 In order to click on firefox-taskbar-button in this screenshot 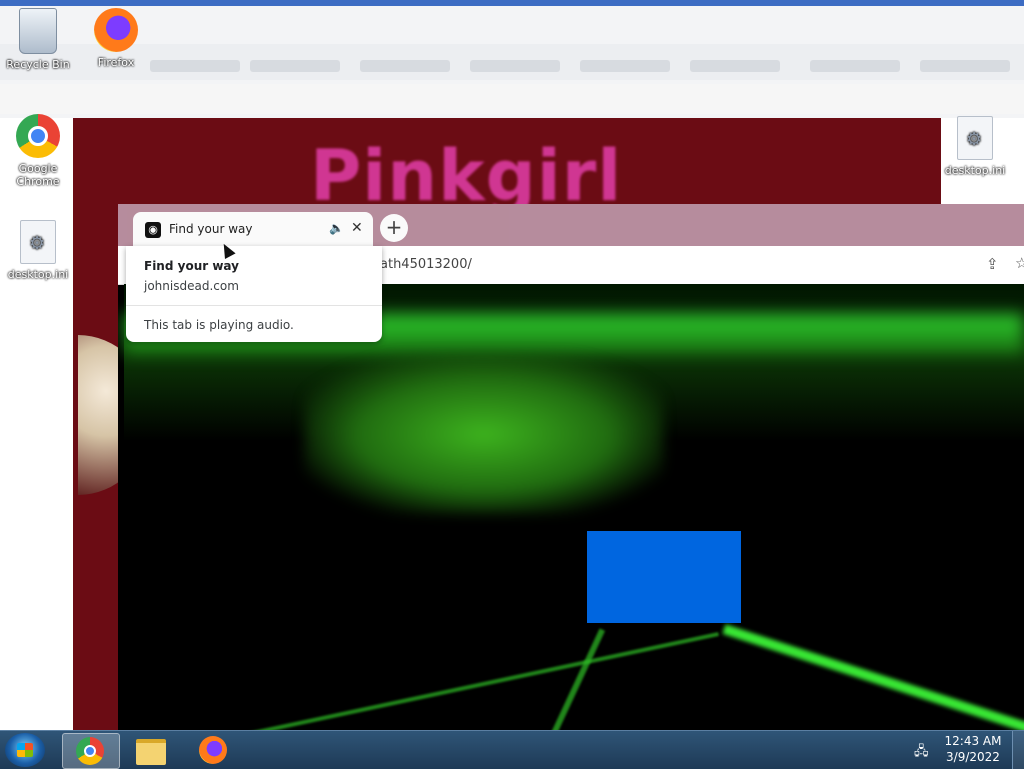, I will do `click(214, 750)`.